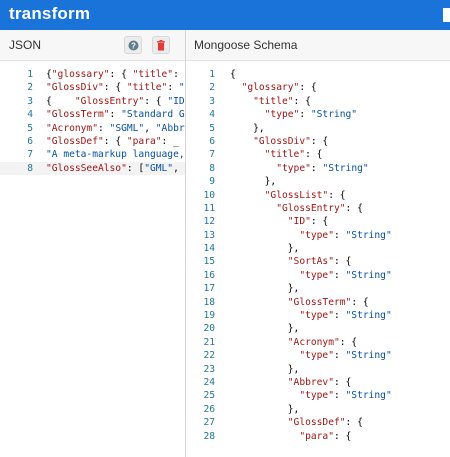  Describe the element at coordinates (115, 115) in the screenshot. I see `code-text: "GlossTerm": "Standard G` at that location.